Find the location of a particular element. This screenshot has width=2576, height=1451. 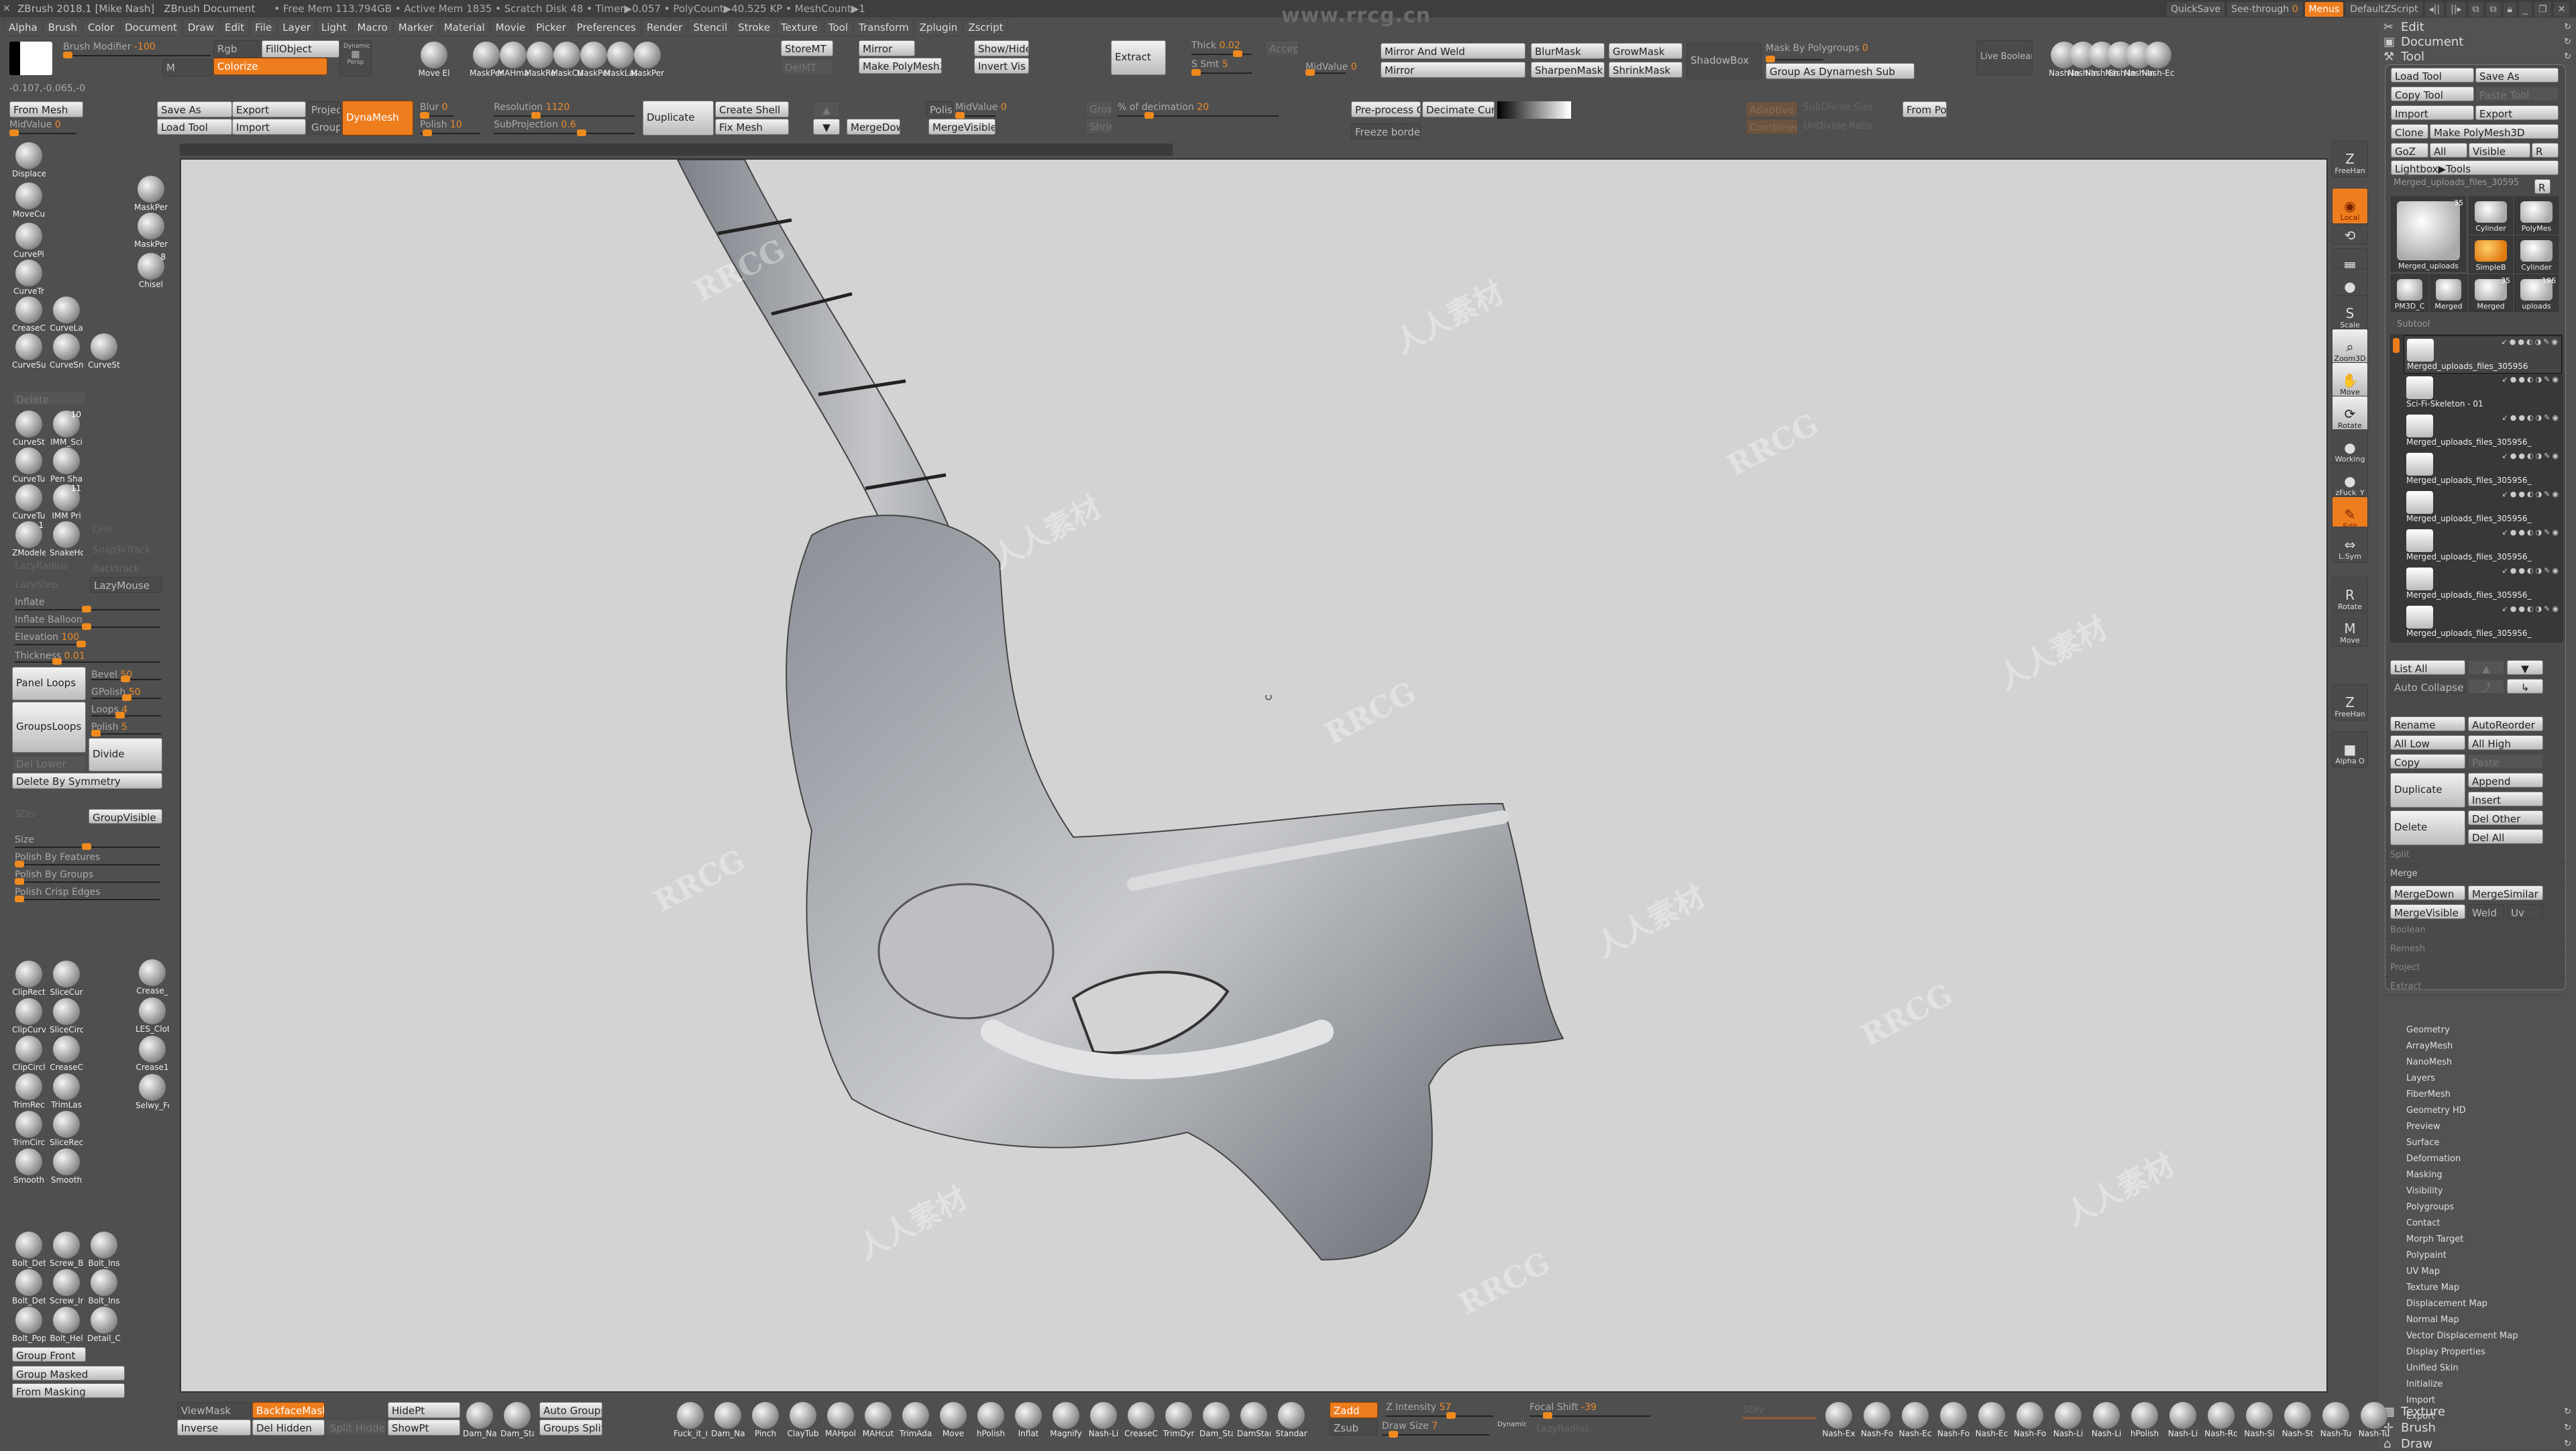

polypaint-toggle-icon: ●● is located at coordinates (2518, 608).